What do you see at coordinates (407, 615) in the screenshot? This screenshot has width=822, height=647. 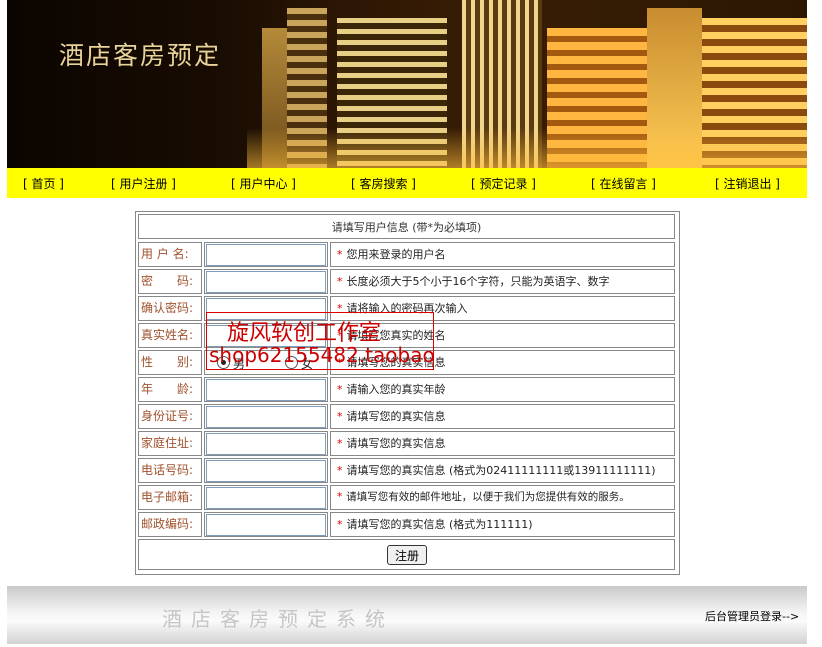 I see `footer: 酒店客房预定系统 后台管理员登录-->` at bounding box center [407, 615].